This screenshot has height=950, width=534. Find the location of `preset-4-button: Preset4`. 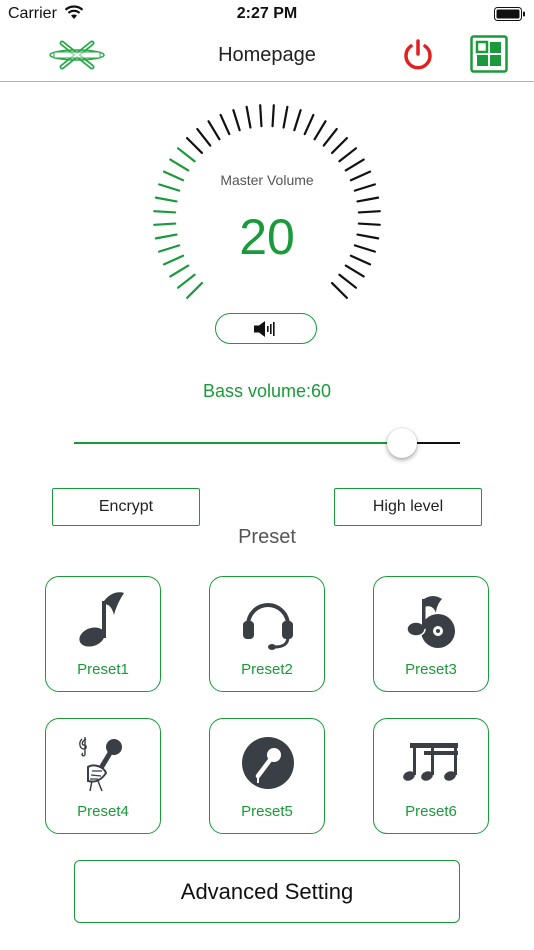

preset-4-button: Preset4 is located at coordinates (103, 776).